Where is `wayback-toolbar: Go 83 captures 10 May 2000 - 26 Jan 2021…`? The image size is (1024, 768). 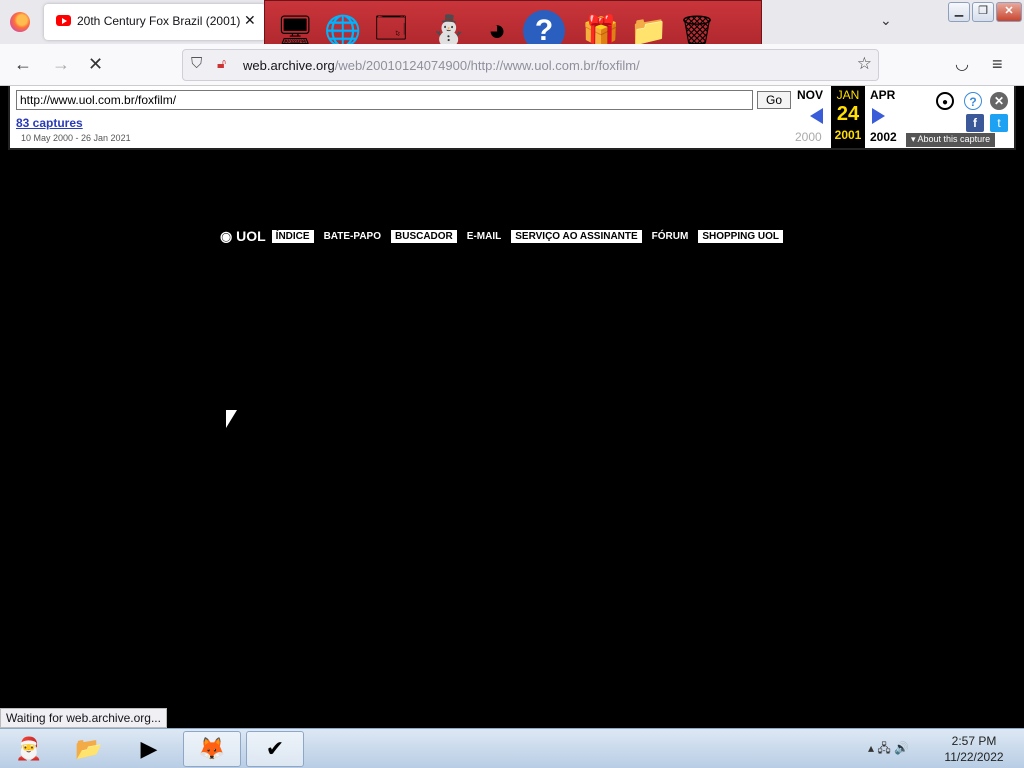
wayback-toolbar: Go 83 captures 10 May 2000 - 26 Jan 2021… is located at coordinates (512, 118).